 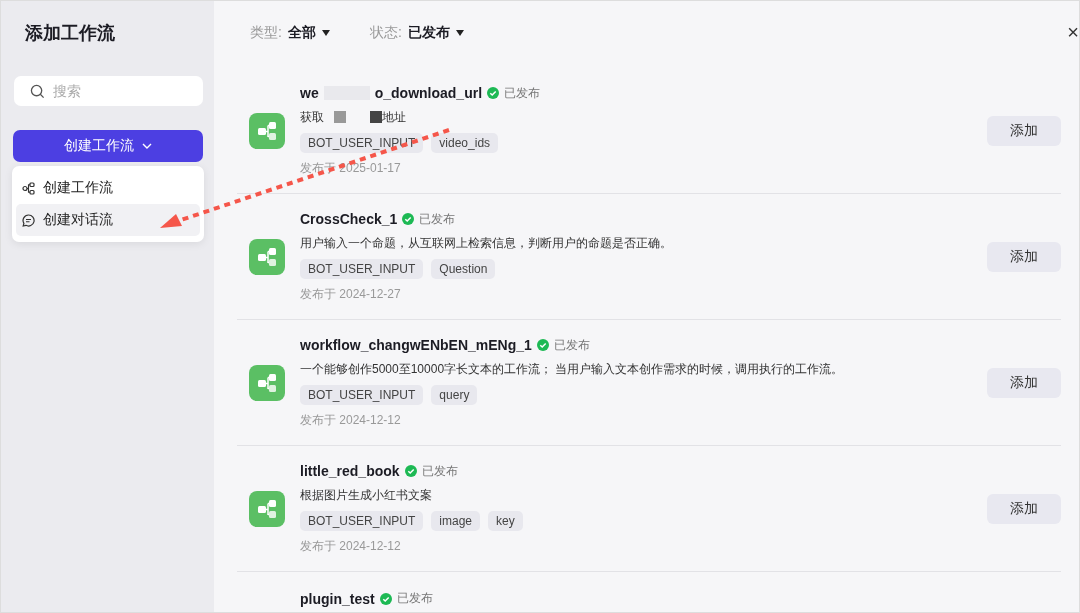 What do you see at coordinates (416, 32) in the screenshot?
I see `filter-dropdown: 状态: 已发布` at bounding box center [416, 32].